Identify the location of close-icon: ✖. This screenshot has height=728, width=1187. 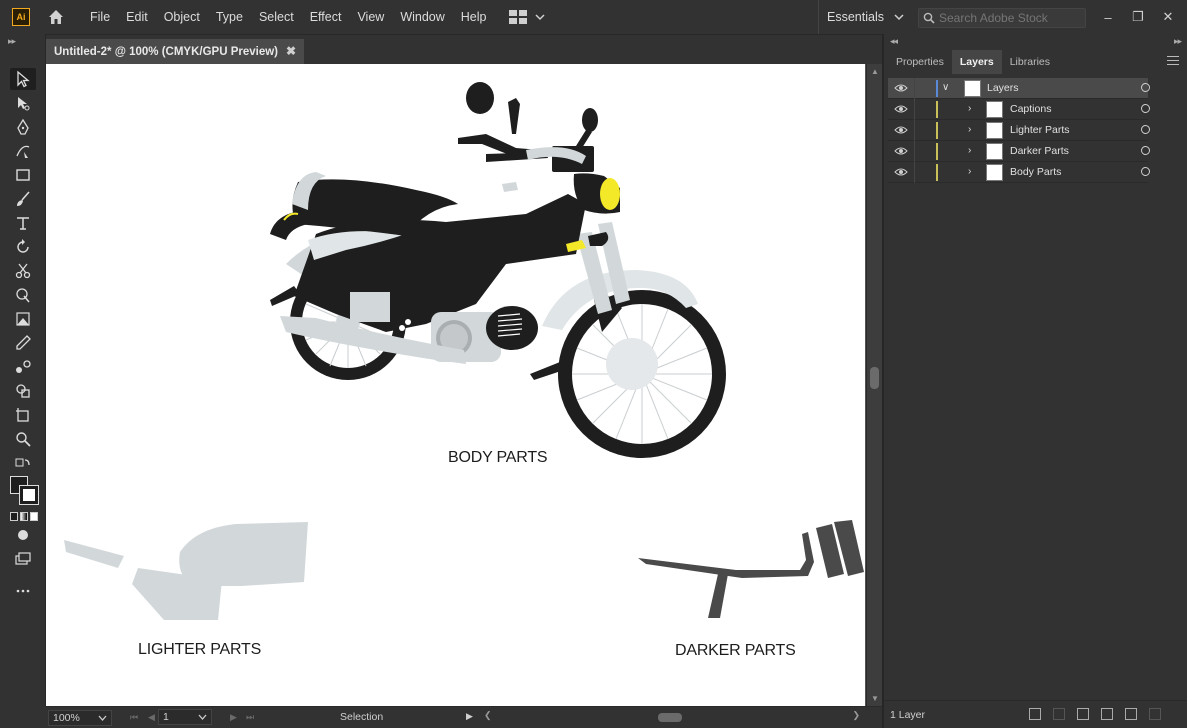
(291, 51).